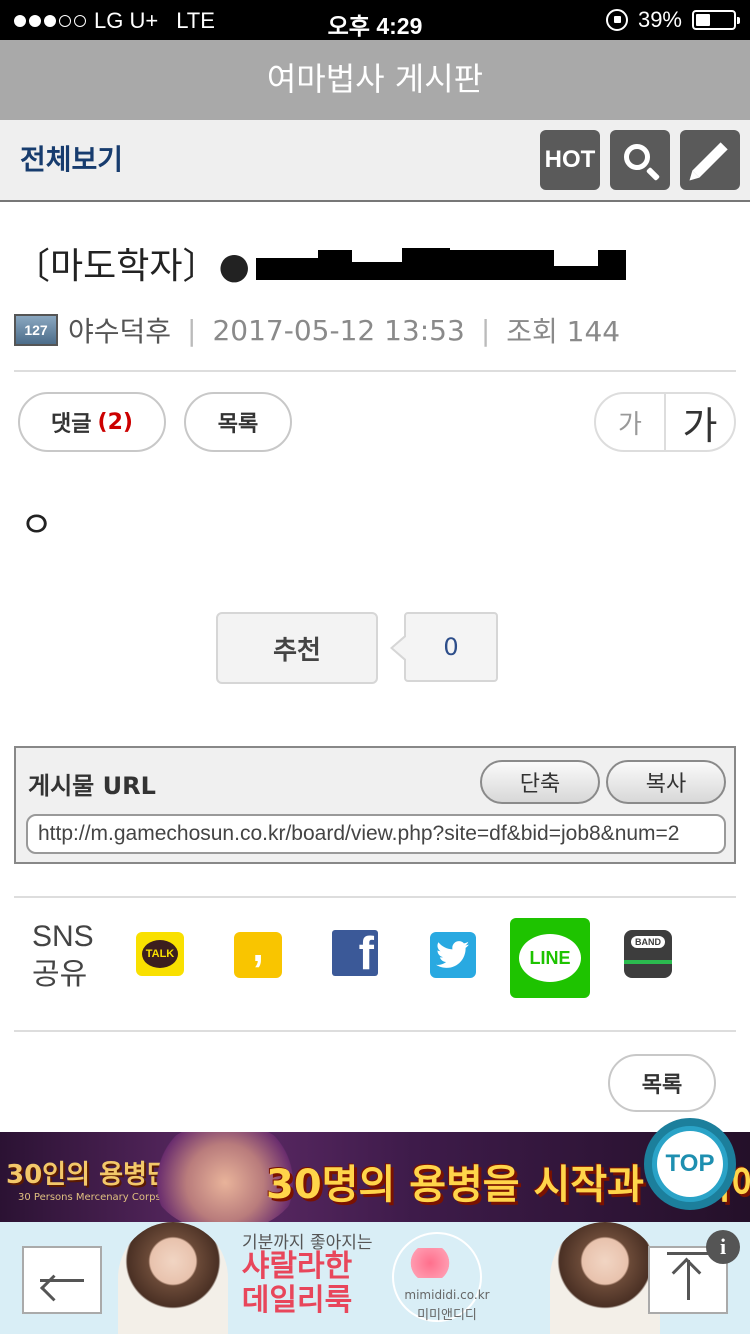 The width and height of the screenshot is (750, 1334). What do you see at coordinates (447, 1295) in the screenshot?
I see `fashion-ad-site: mimididi.co.kr` at bounding box center [447, 1295].